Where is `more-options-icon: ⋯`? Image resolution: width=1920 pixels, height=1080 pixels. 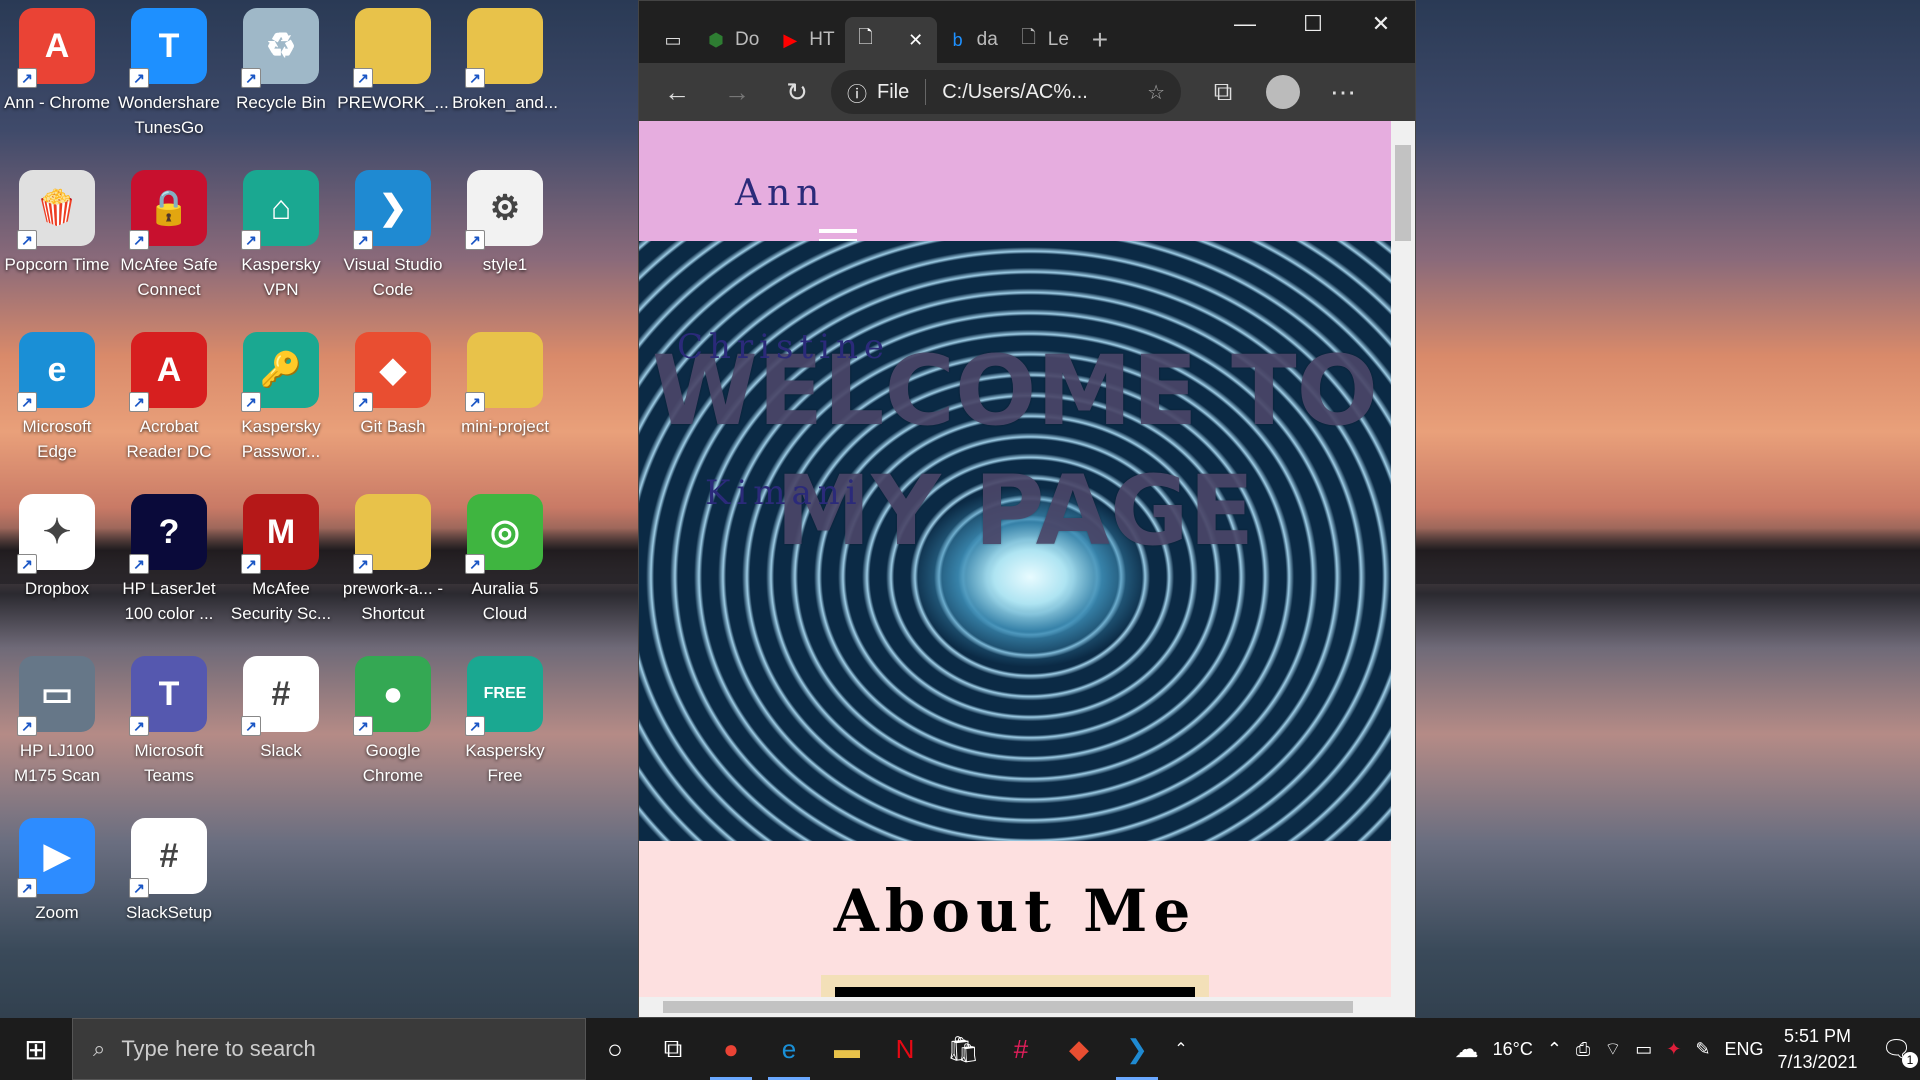 more-options-icon: ⋯ is located at coordinates (1343, 92).